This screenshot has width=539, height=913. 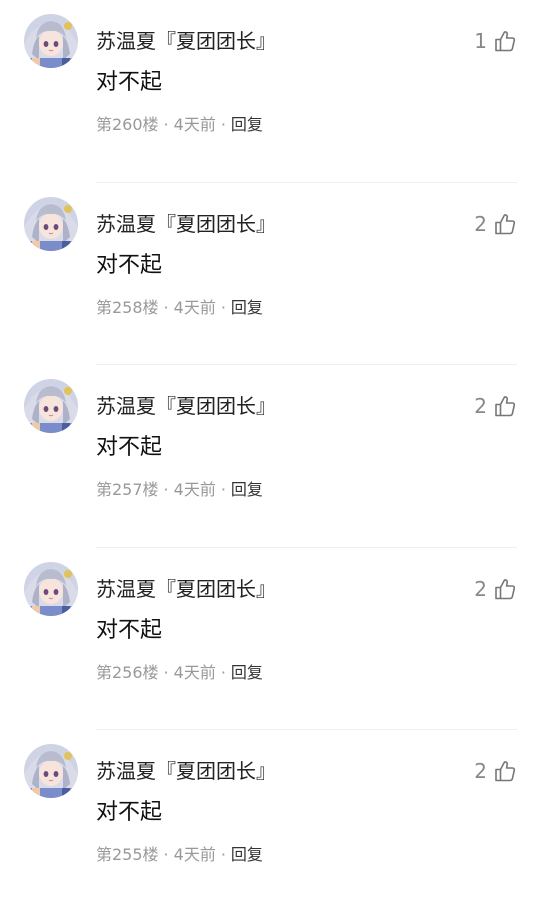 I want to click on comment-meta: 第257楼 · 4天前 · 回复, so click(x=179, y=490).